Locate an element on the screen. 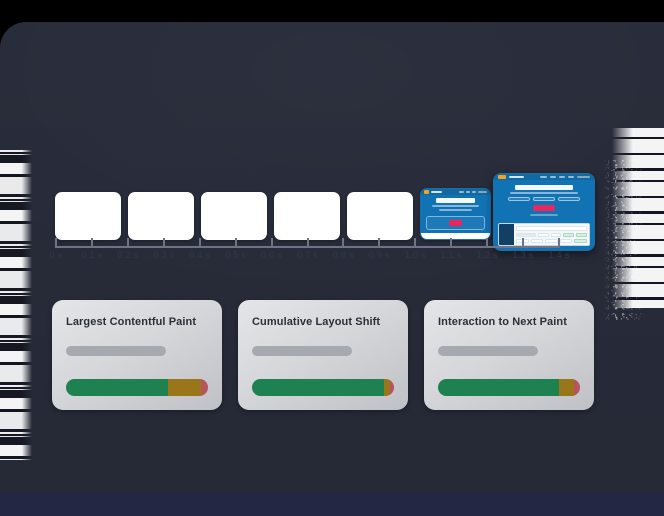  thumbnail-chip-row is located at coordinates (544, 199).